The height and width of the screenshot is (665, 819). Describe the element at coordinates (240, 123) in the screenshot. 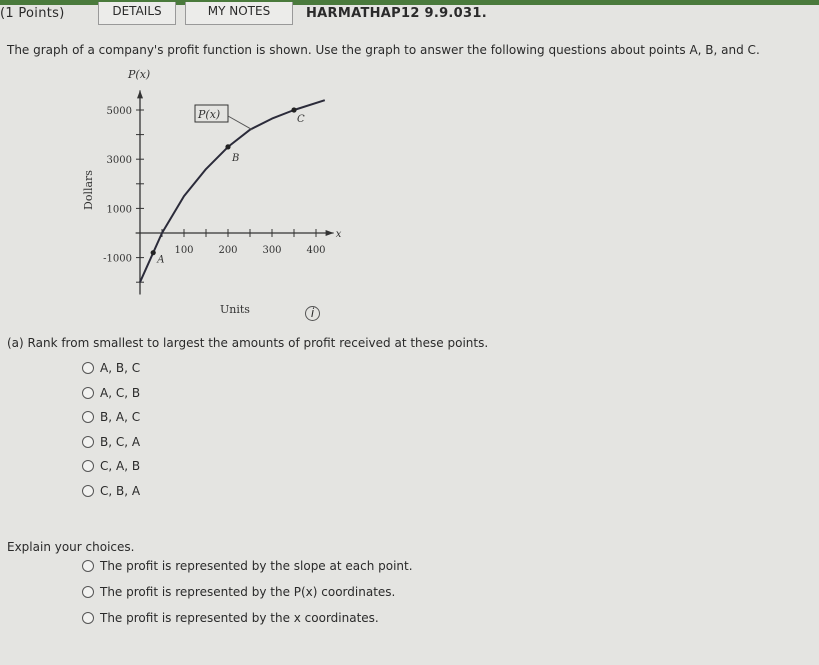

I see `curve-label-leader` at that location.